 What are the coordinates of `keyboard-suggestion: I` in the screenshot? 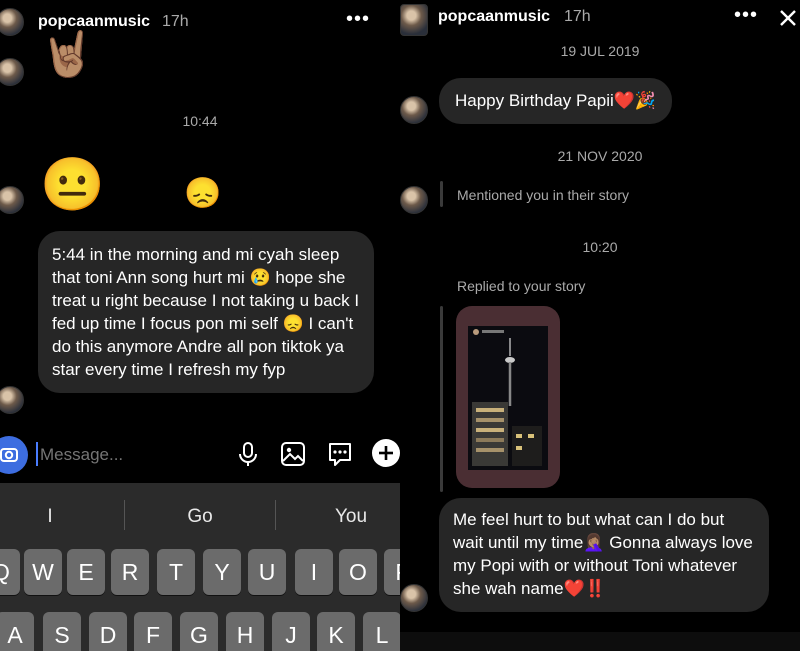 It's located at (50, 517).